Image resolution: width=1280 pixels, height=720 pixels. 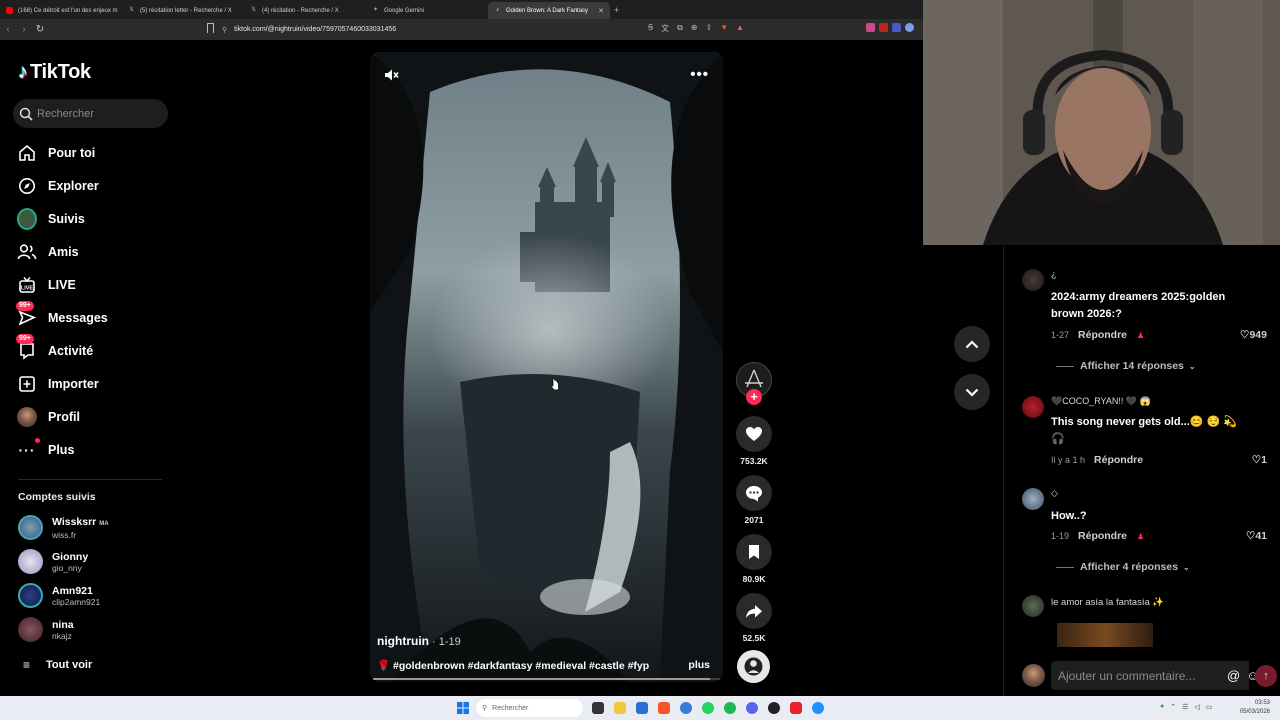 What do you see at coordinates (210, 28) in the screenshot?
I see `bookmark-icon` at bounding box center [210, 28].